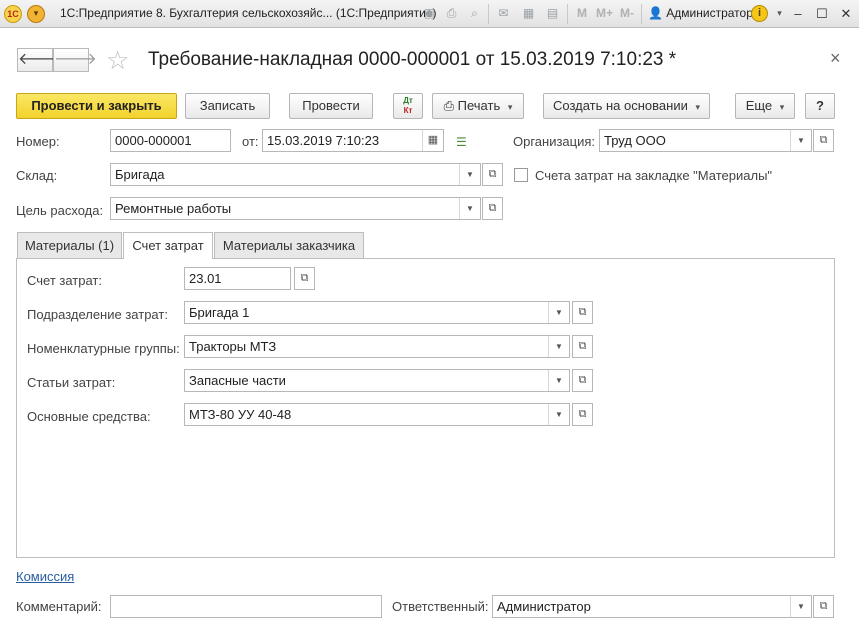  Describe the element at coordinates (36, 14) in the screenshot. I see `main-menu-icon: ▾` at that location.